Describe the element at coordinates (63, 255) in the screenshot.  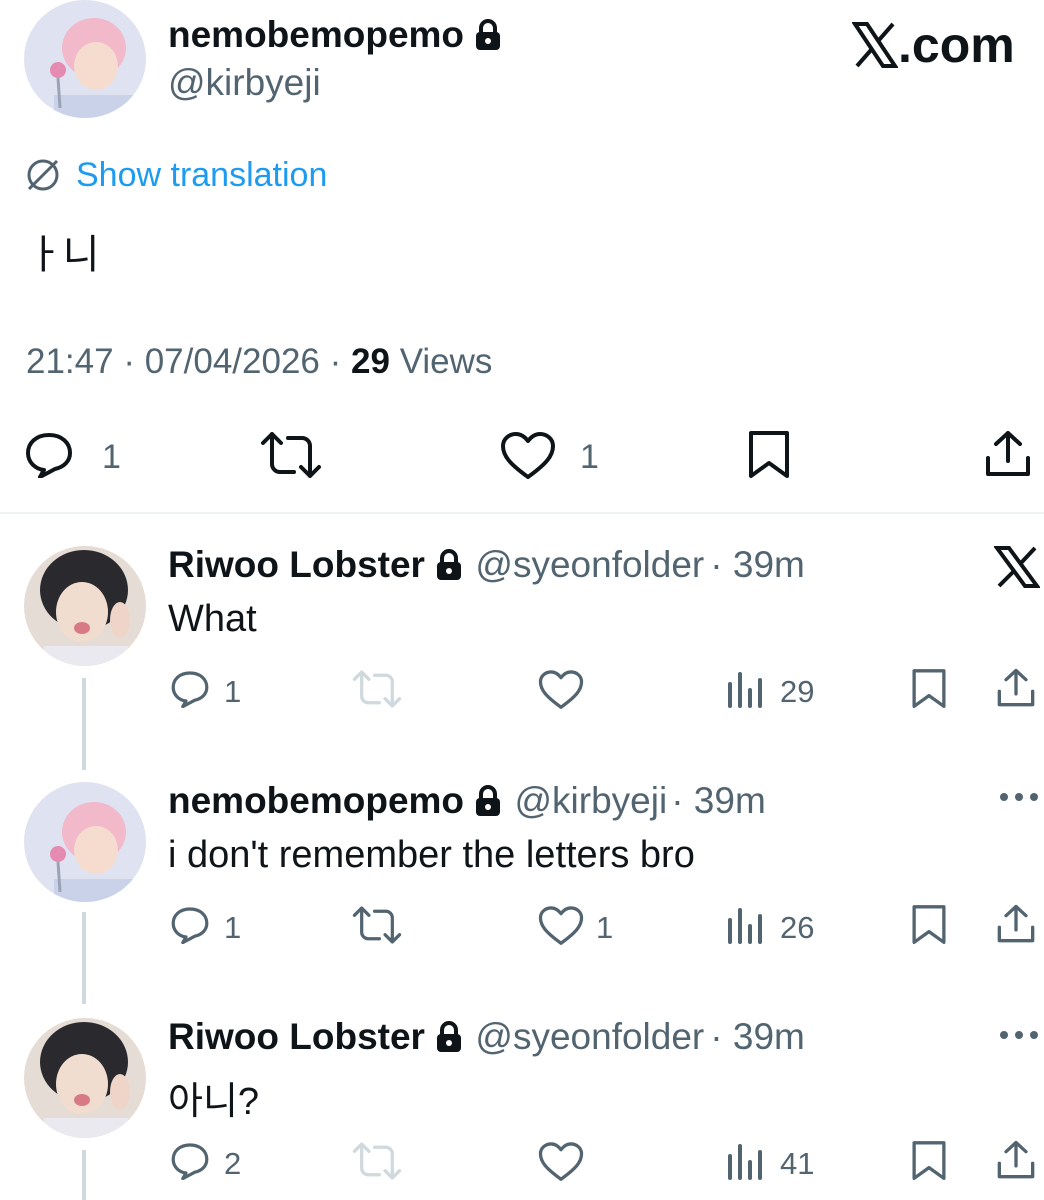
I see `tweet-text: ㅏ니` at that location.